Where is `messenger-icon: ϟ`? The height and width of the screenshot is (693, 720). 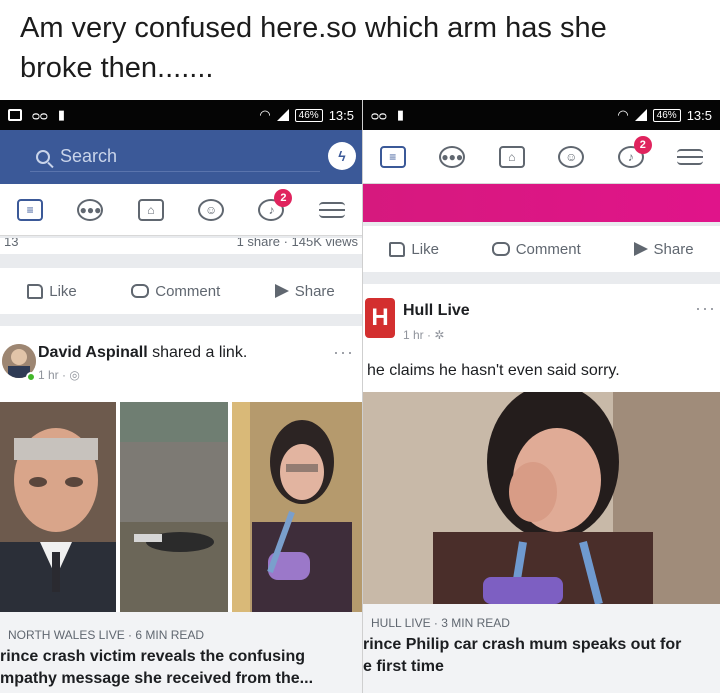
messenger-icon: ϟ is located at coordinates (342, 156).